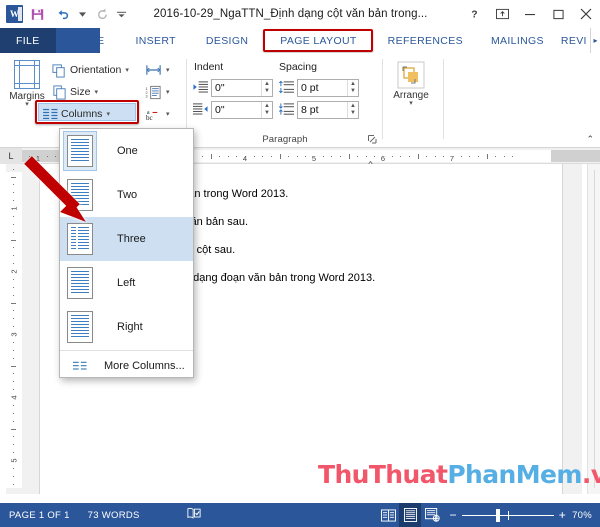  Describe the element at coordinates (37, 14) in the screenshot. I see `save-icon` at that location.